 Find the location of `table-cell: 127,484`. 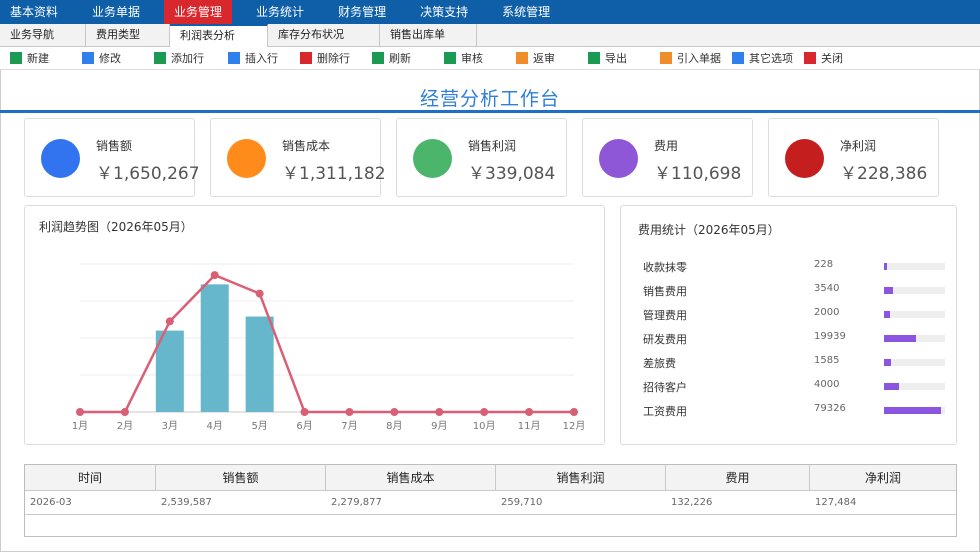

table-cell: 127,484 is located at coordinates (836, 502).